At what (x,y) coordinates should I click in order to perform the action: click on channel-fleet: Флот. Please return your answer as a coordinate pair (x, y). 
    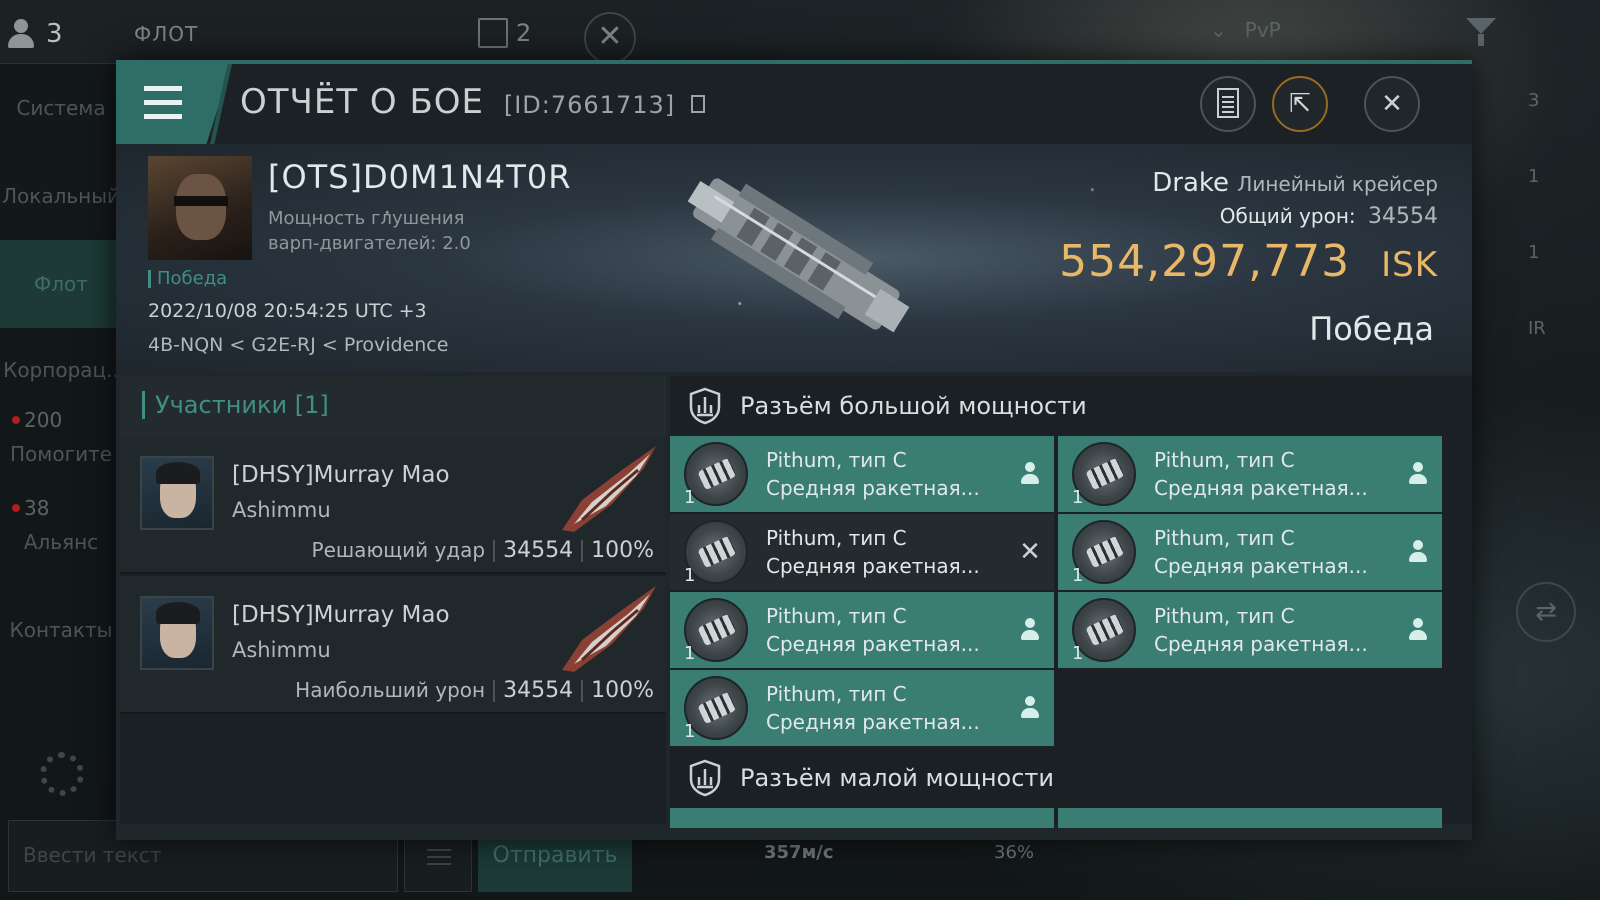
    Looking at the image, I should click on (61, 284).